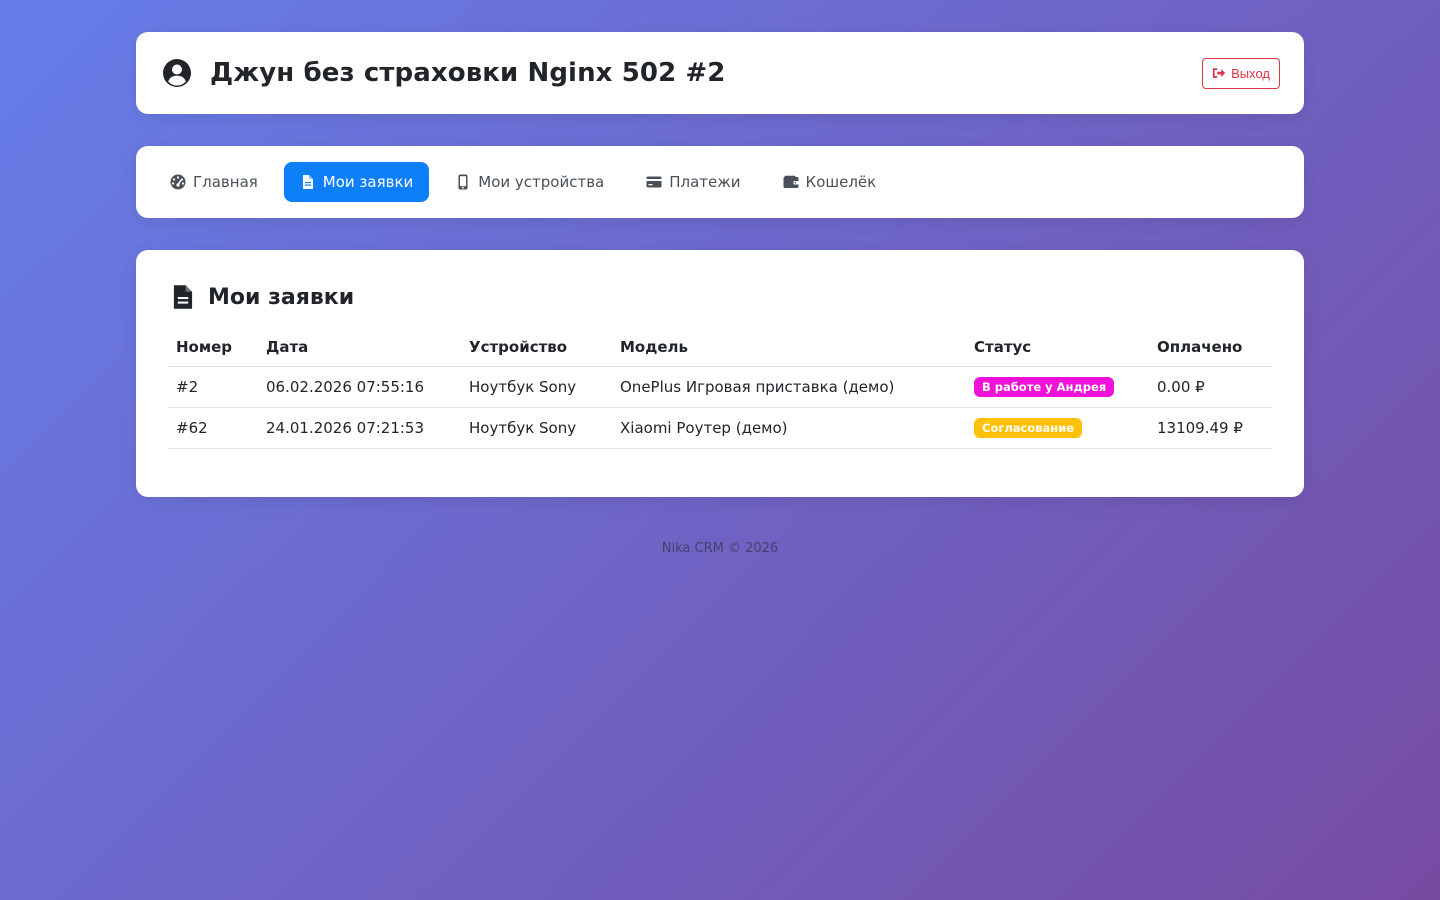 The image size is (1440, 900). Describe the element at coordinates (213, 428) in the screenshot. I see `order-number: #62` at that location.